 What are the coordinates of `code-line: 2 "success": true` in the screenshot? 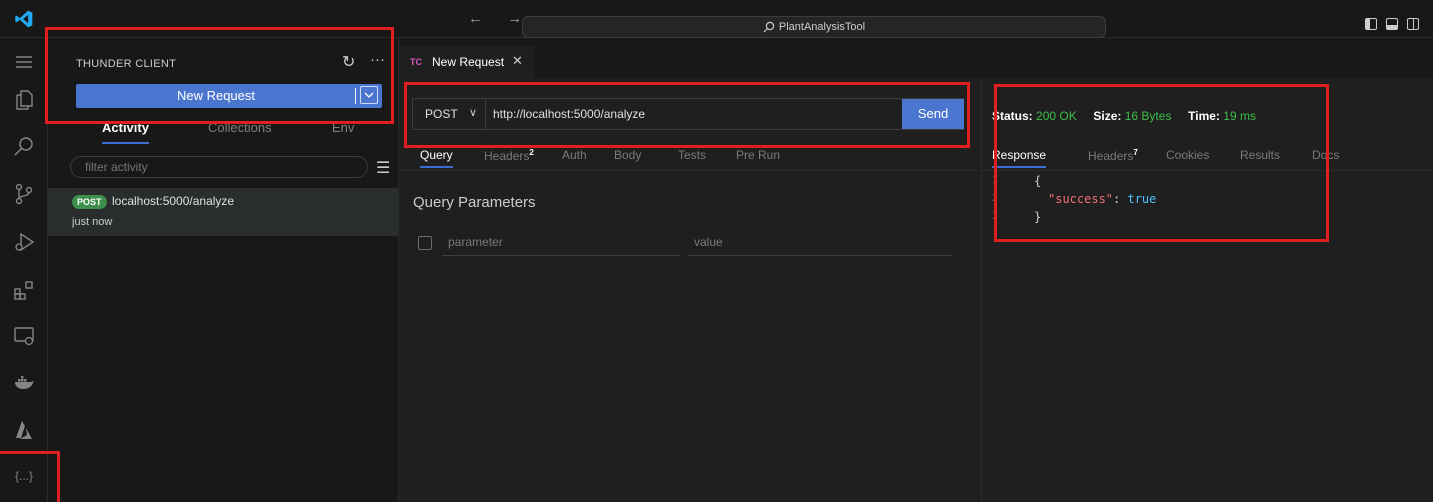 It's located at (1207, 199).